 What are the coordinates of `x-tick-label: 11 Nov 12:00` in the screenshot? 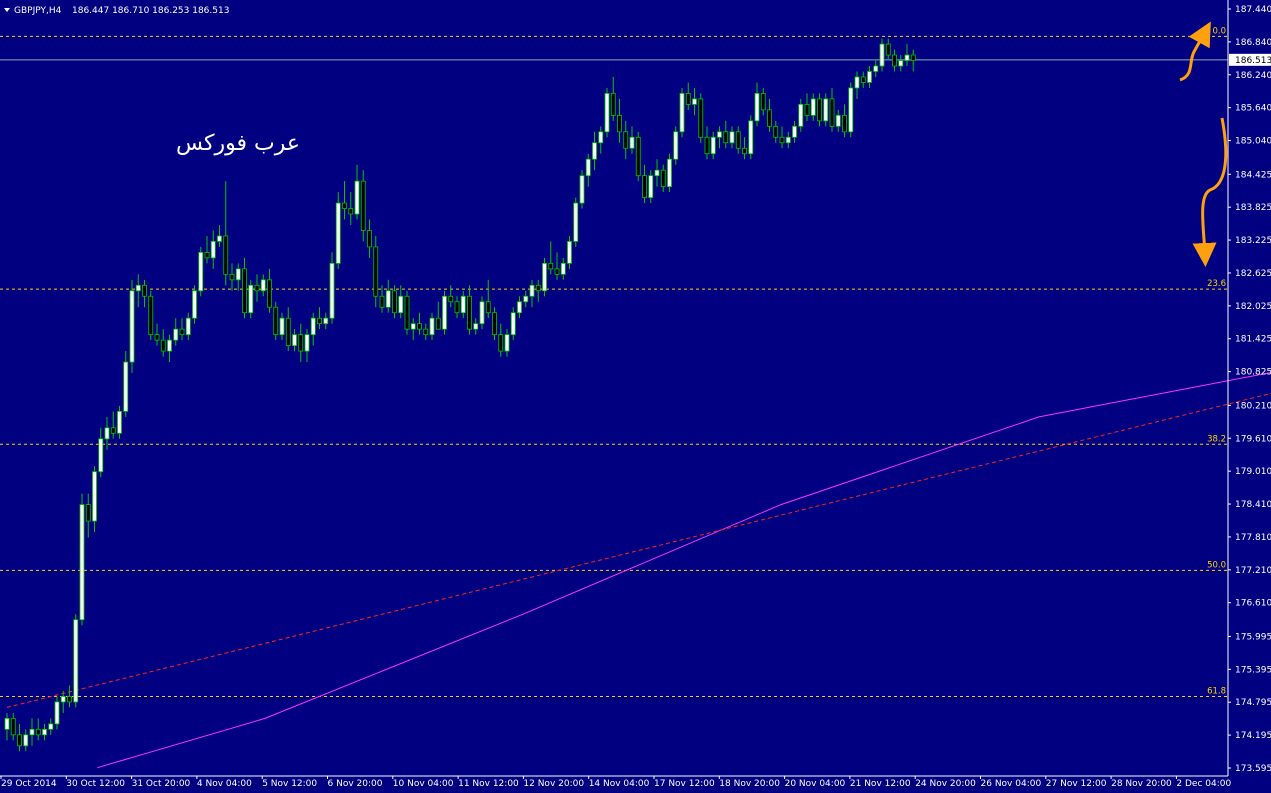 It's located at (488, 784).